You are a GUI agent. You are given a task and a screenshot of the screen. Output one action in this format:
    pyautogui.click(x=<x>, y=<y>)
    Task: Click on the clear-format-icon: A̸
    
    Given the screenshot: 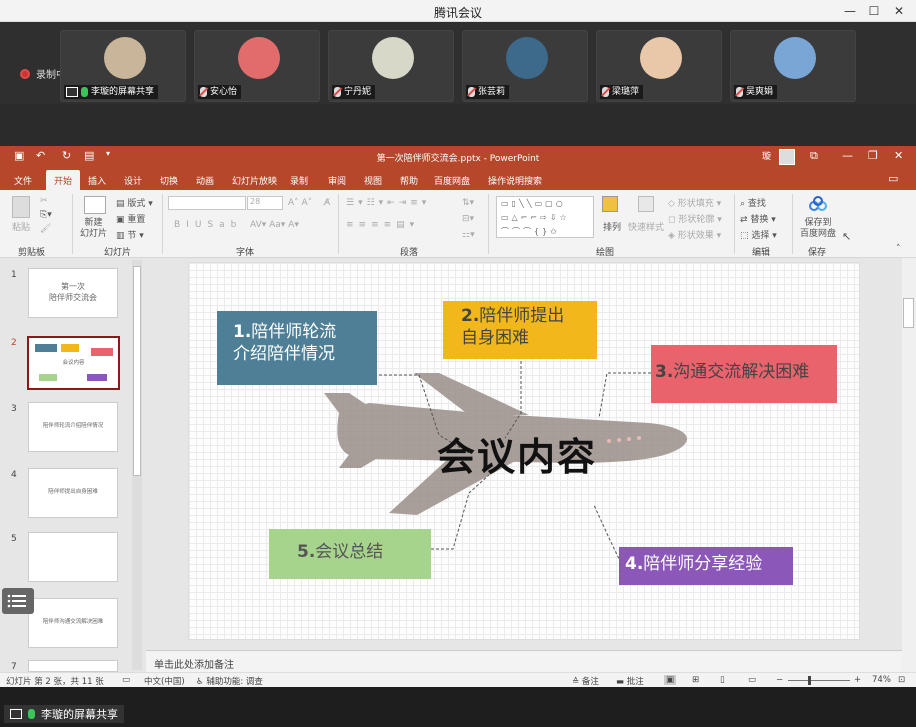 What is the action you would take?
    pyautogui.click(x=327, y=203)
    